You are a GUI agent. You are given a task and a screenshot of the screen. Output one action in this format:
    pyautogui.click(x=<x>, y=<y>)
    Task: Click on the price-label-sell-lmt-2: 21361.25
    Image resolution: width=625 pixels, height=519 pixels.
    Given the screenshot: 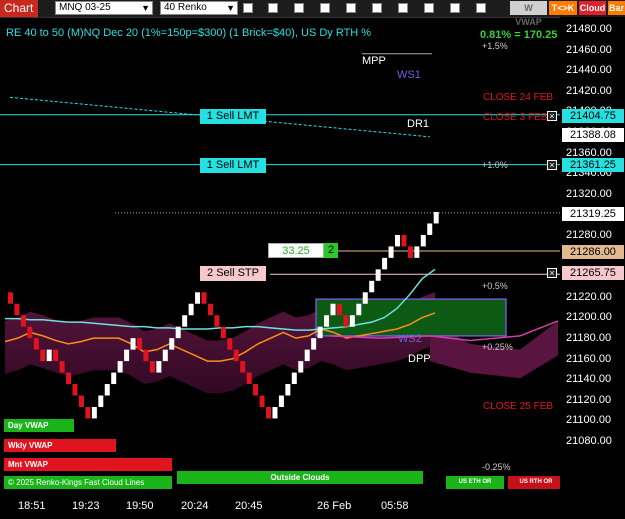 What is the action you would take?
    pyautogui.click(x=593, y=165)
    